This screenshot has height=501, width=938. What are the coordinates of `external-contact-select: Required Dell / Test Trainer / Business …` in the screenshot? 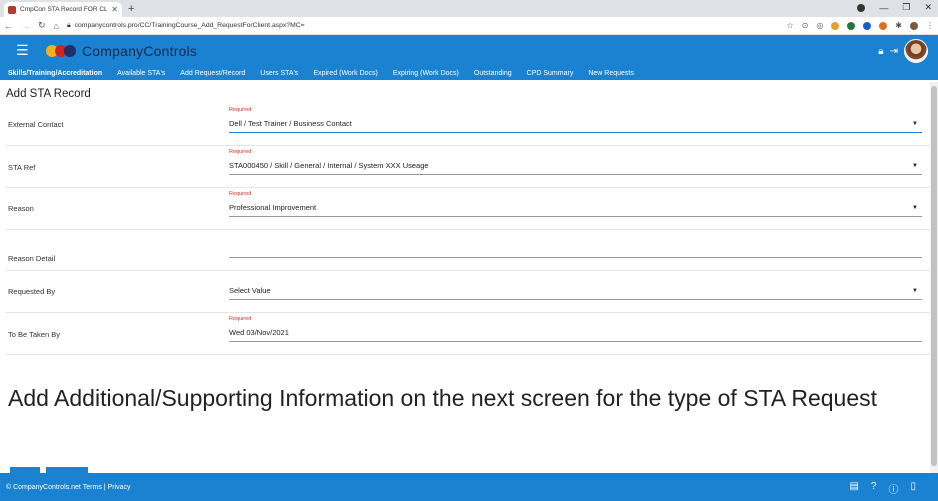 It's located at (580, 124).